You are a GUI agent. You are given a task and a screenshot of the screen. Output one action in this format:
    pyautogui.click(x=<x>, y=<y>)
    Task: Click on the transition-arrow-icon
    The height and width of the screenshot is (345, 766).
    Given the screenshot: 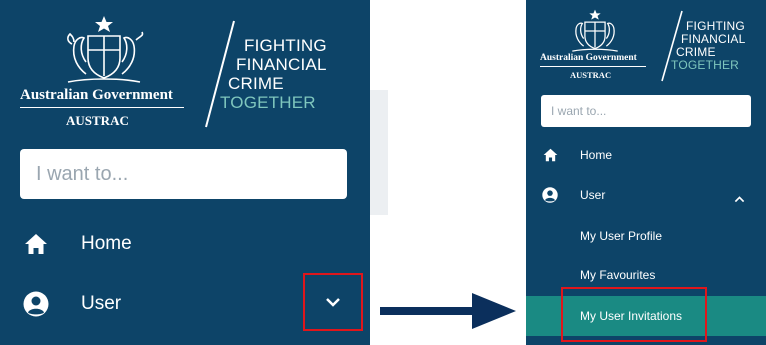 What is the action you would take?
    pyautogui.click(x=448, y=311)
    